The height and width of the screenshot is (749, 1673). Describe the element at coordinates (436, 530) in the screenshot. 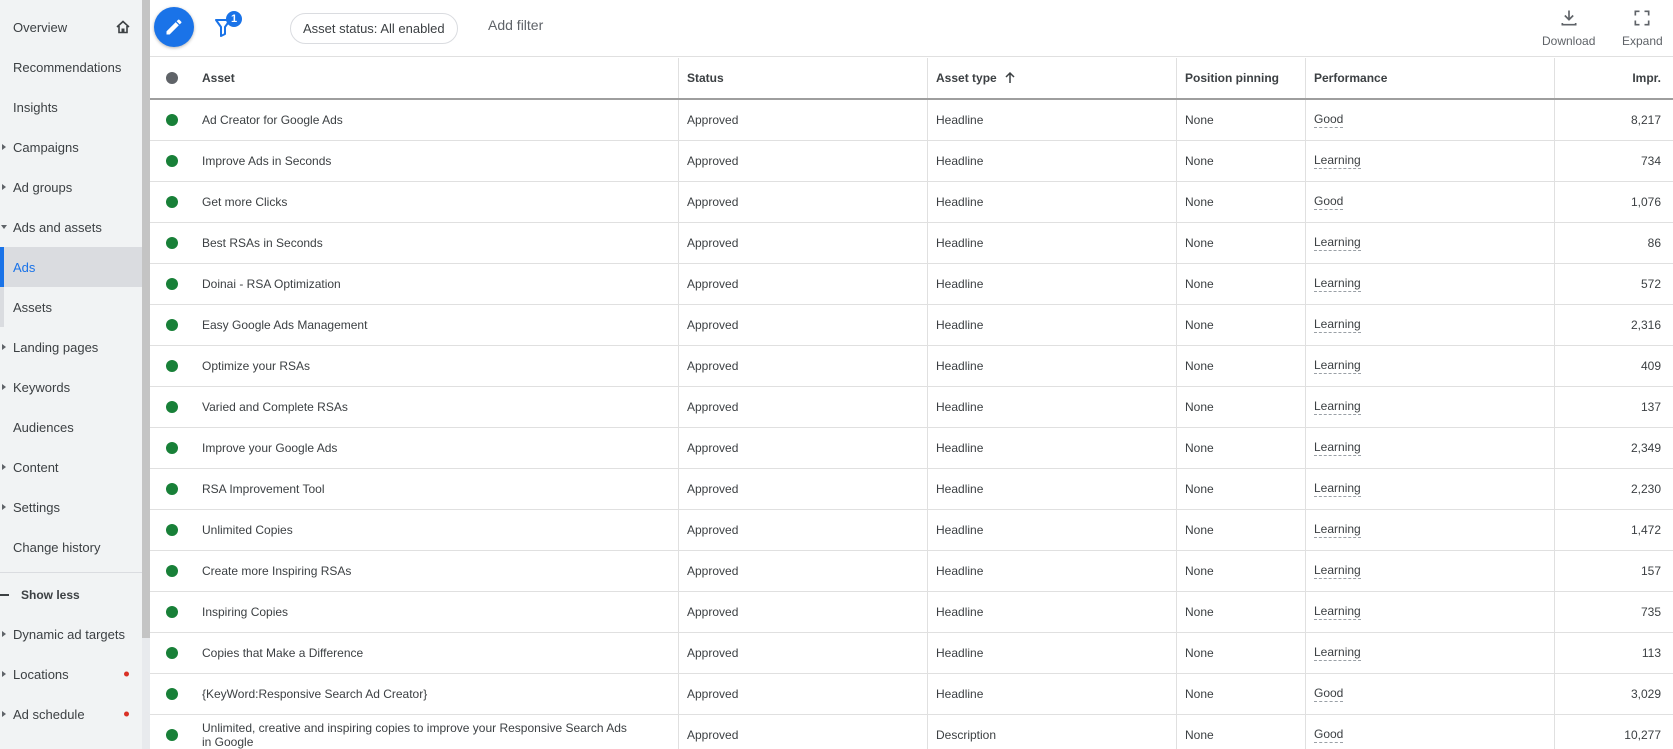

I see `asset-cell: Unlimited Copies` at that location.